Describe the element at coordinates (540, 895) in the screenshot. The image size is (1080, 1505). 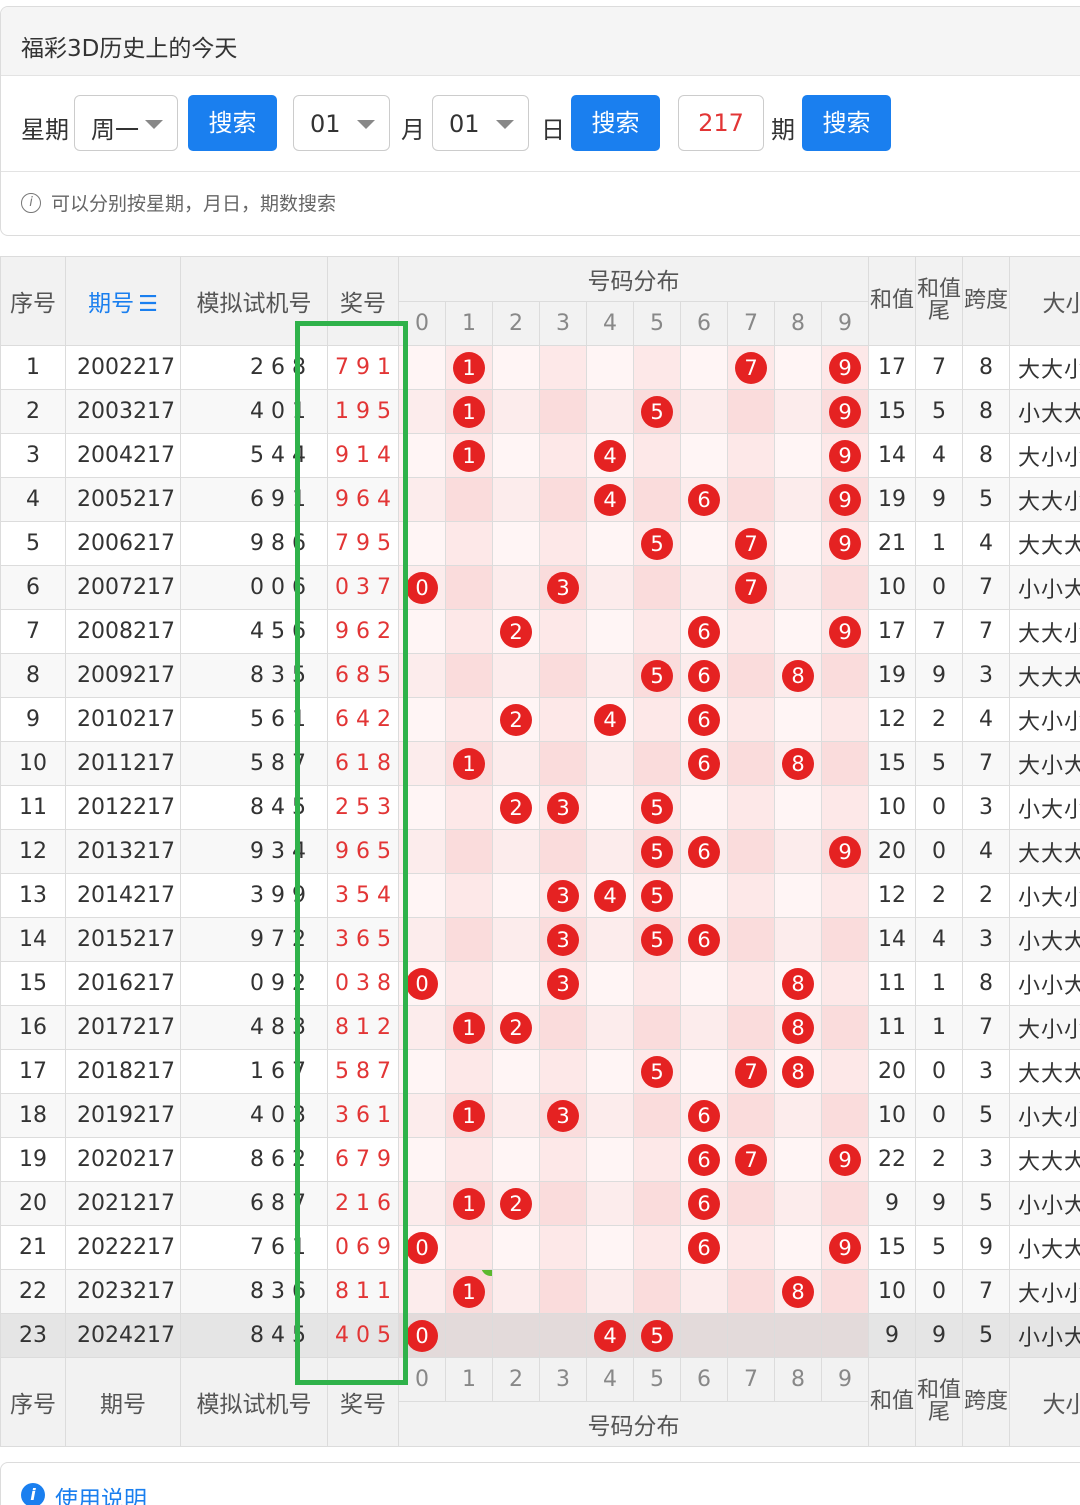
I see `table-row: 1320142173993543451222小大小` at that location.